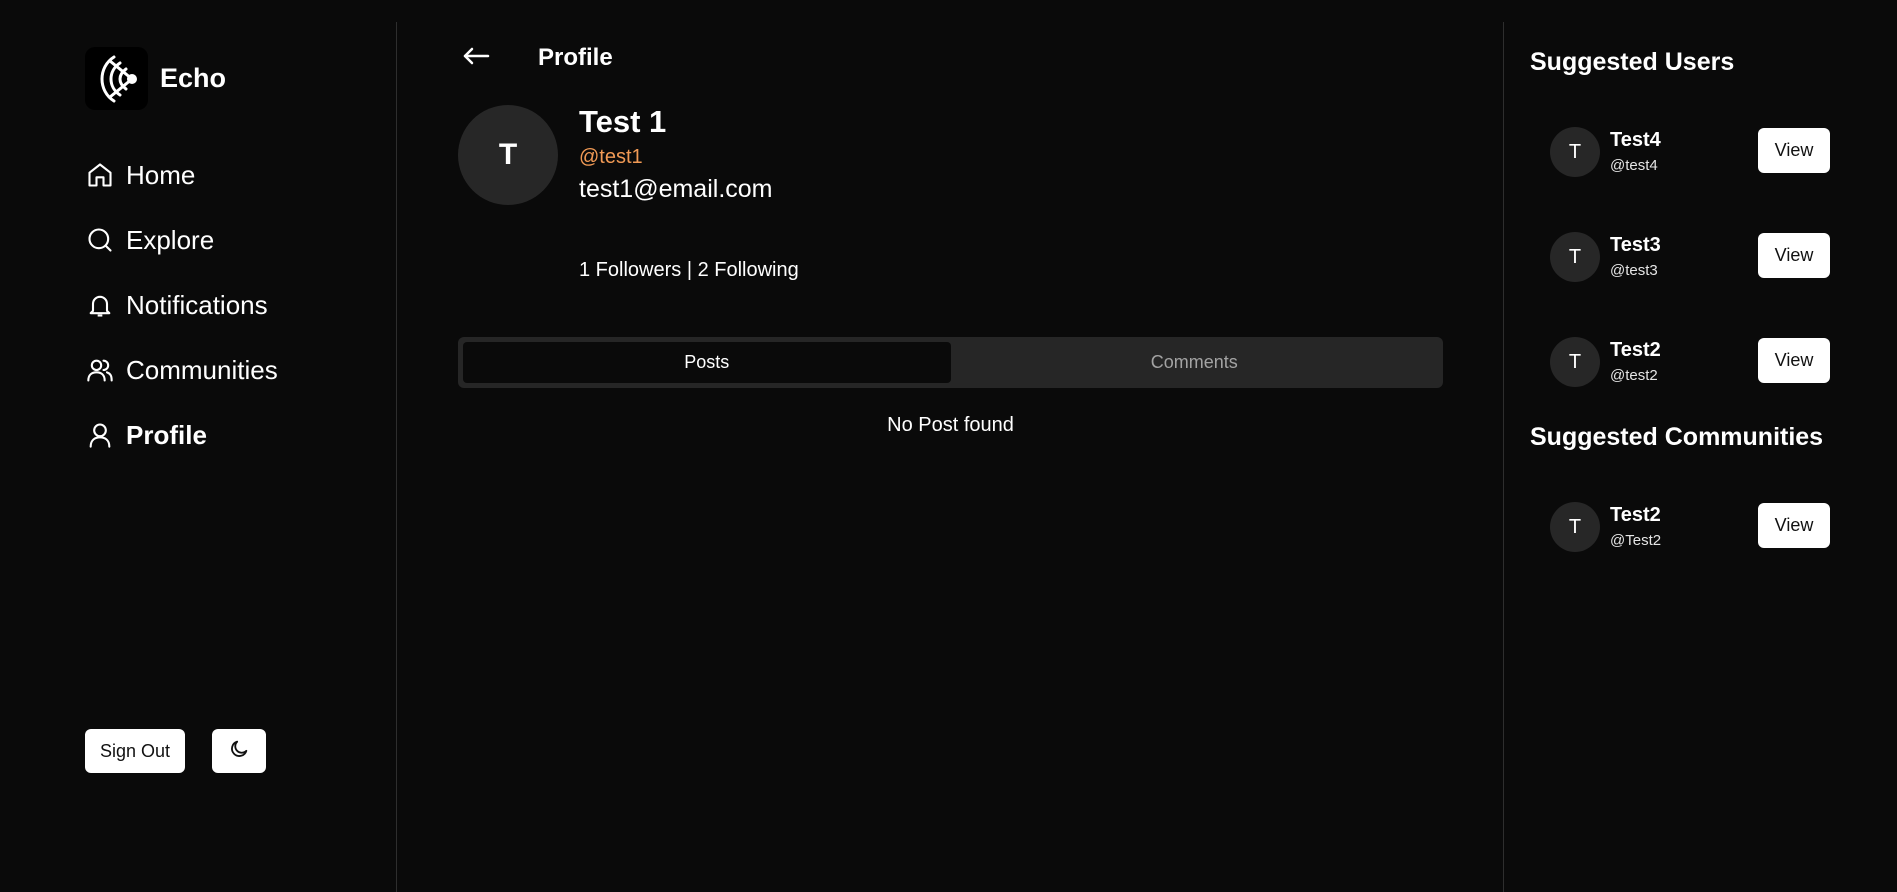 This screenshot has width=1897, height=892. What do you see at coordinates (1634, 165) in the screenshot?
I see `suggested-user-handle: @test4` at bounding box center [1634, 165].